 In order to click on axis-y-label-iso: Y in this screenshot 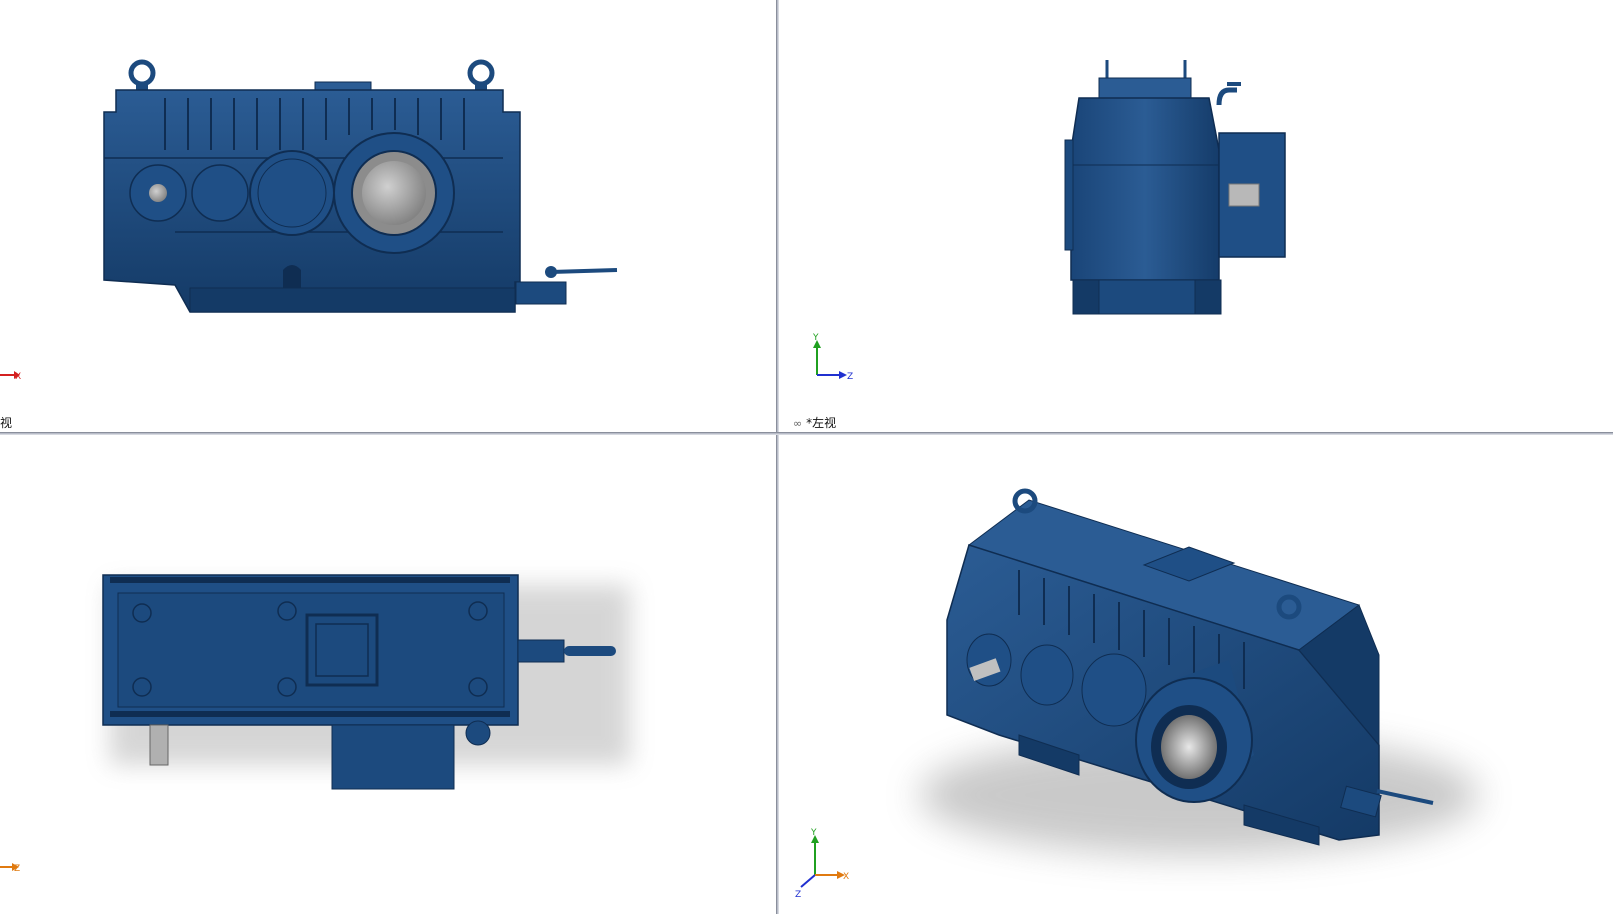, I will do `click(813, 833)`.